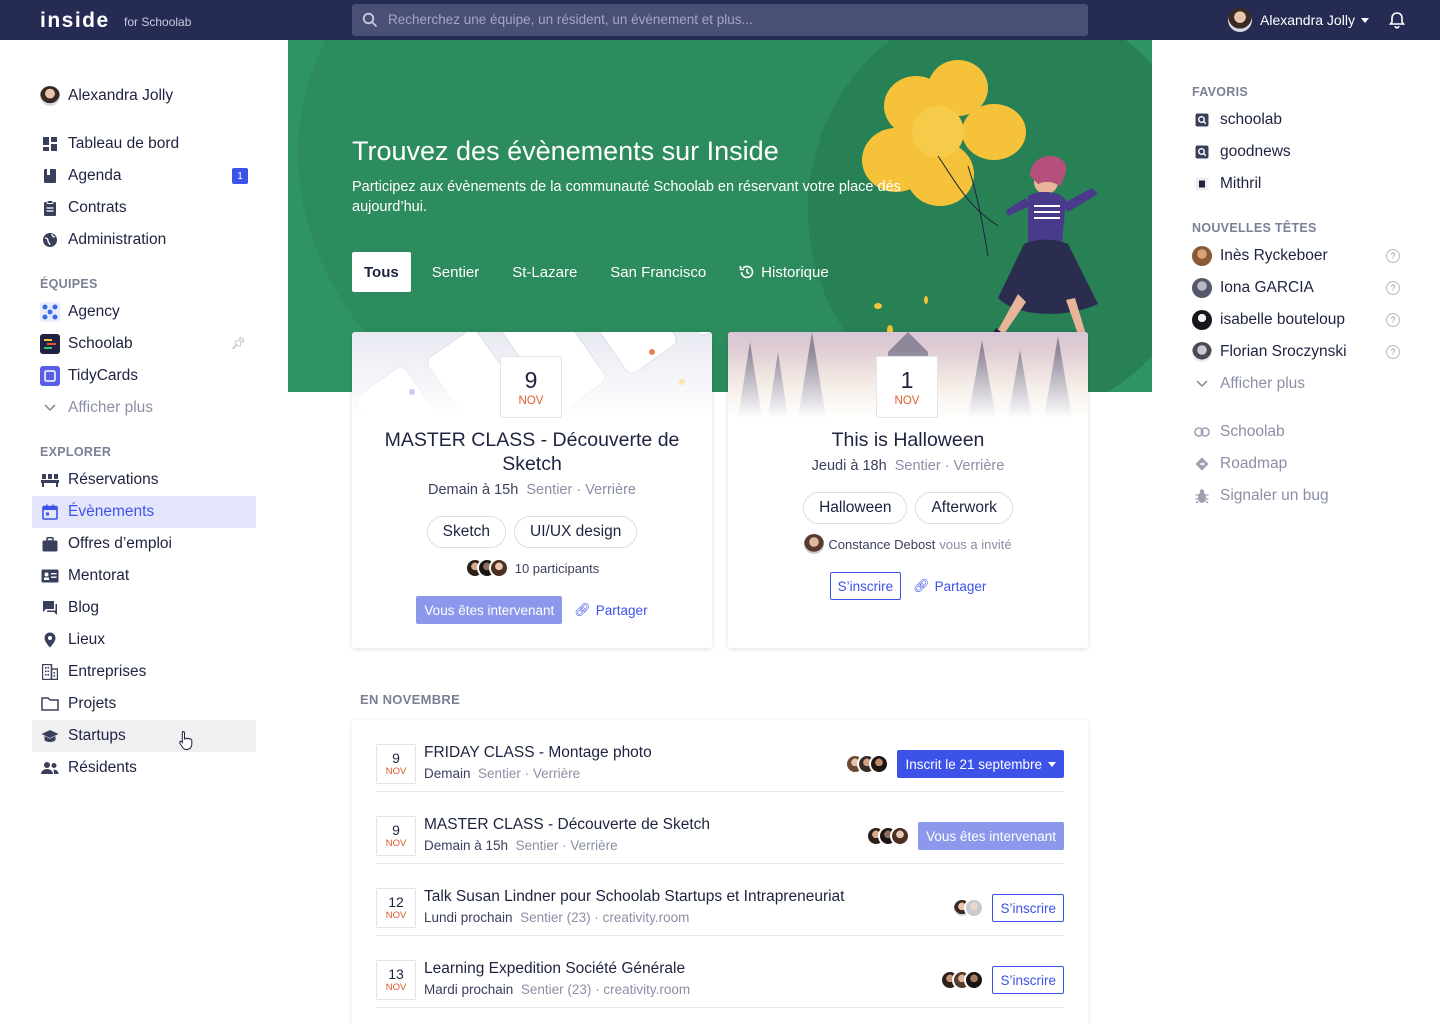 The height and width of the screenshot is (1024, 1440). Describe the element at coordinates (1296, 184) in the screenshot. I see `favorite-item: Mithril` at that location.